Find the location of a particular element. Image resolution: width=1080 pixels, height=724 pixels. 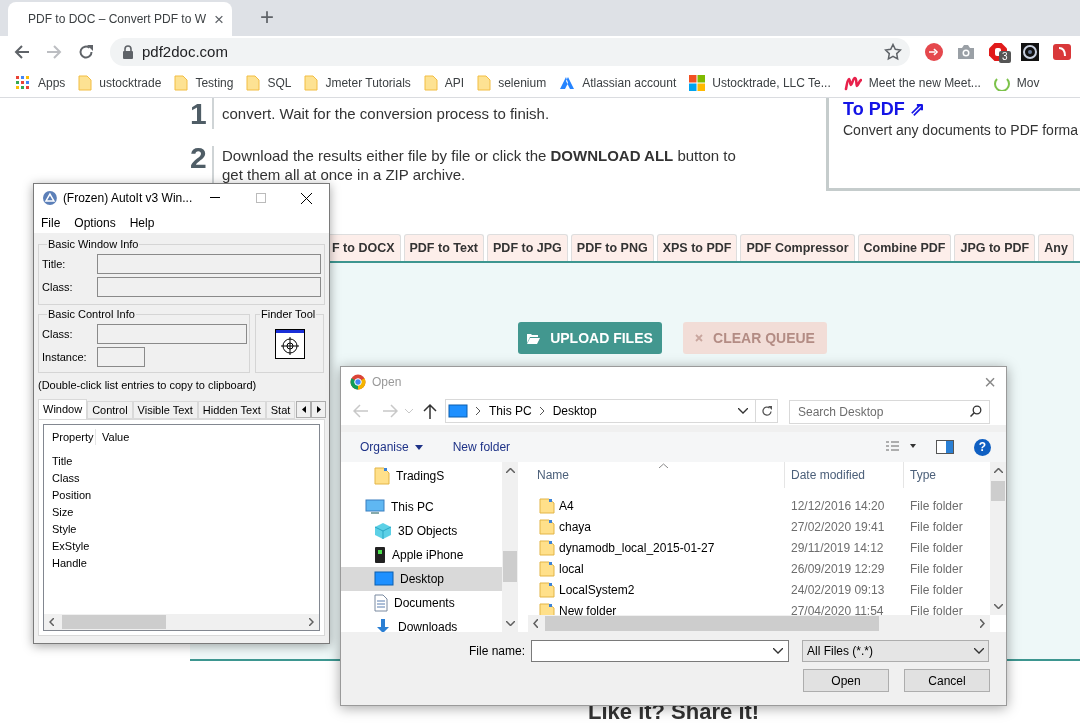

scroll-right-button is located at coordinates (318, 409).